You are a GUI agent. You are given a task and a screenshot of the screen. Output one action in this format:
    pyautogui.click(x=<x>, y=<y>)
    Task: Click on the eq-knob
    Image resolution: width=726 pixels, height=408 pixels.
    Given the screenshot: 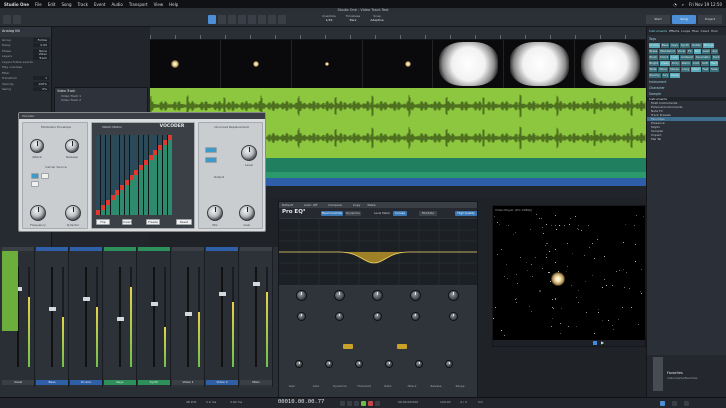 What is the action you would take?
    pyautogui.click(x=453, y=316)
    